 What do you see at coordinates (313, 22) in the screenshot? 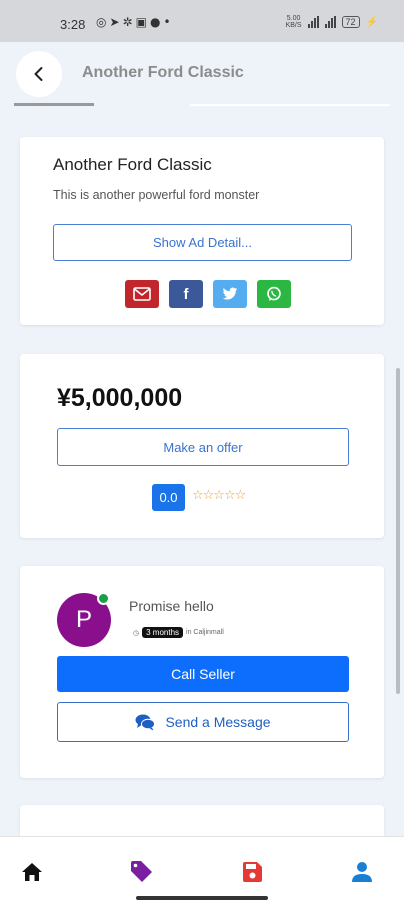
I see `signal-icon` at bounding box center [313, 22].